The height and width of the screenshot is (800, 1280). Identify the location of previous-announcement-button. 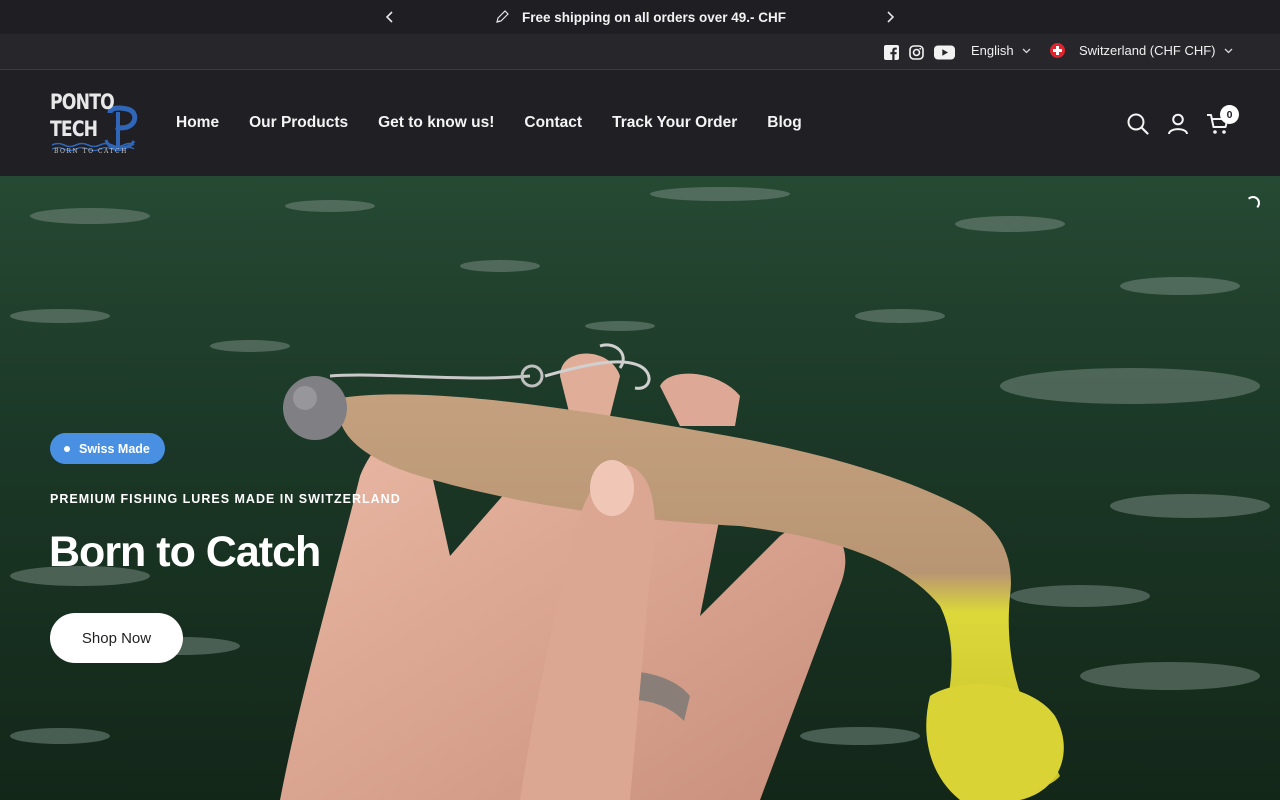
(390, 17).